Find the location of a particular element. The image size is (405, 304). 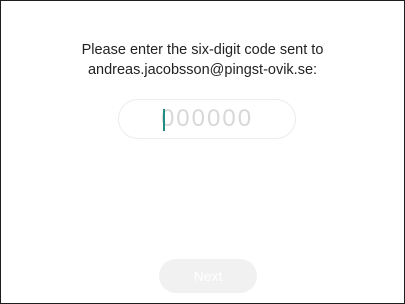

instruction-line-1: Please enter the six-digit code sent to is located at coordinates (202, 50).